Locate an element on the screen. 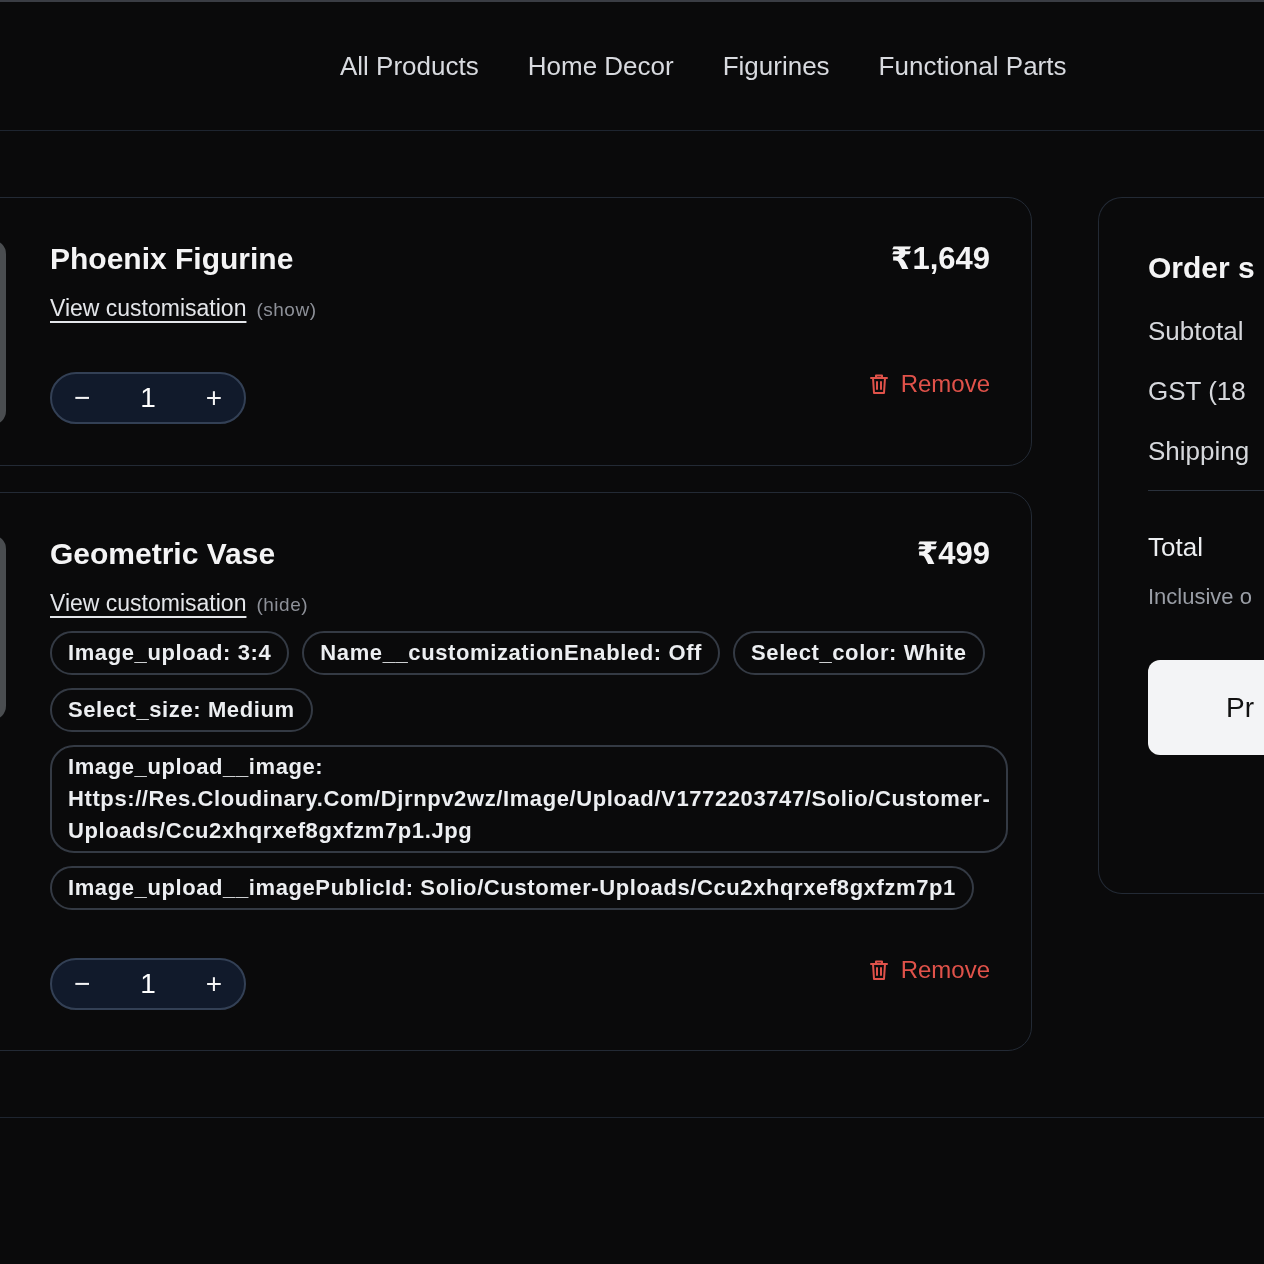  nav-link: Functional Parts is located at coordinates (972, 66).